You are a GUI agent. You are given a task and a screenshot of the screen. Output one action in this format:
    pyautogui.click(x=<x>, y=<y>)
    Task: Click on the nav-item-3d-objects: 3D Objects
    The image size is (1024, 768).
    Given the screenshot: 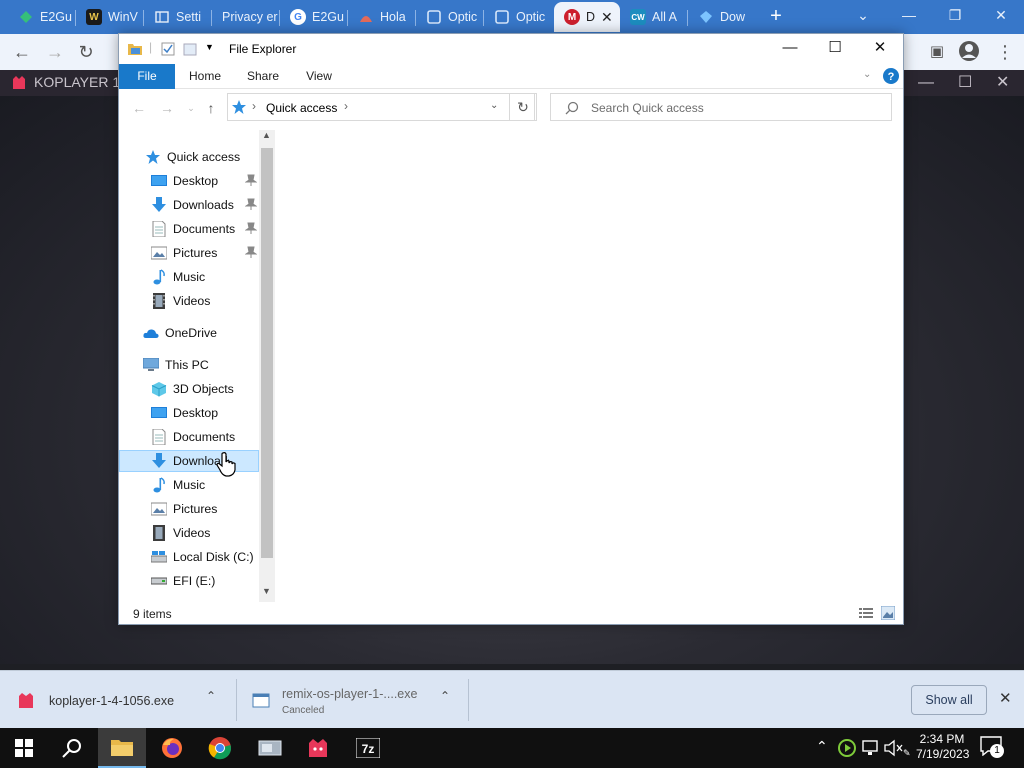 What is the action you would take?
    pyautogui.click(x=189, y=389)
    